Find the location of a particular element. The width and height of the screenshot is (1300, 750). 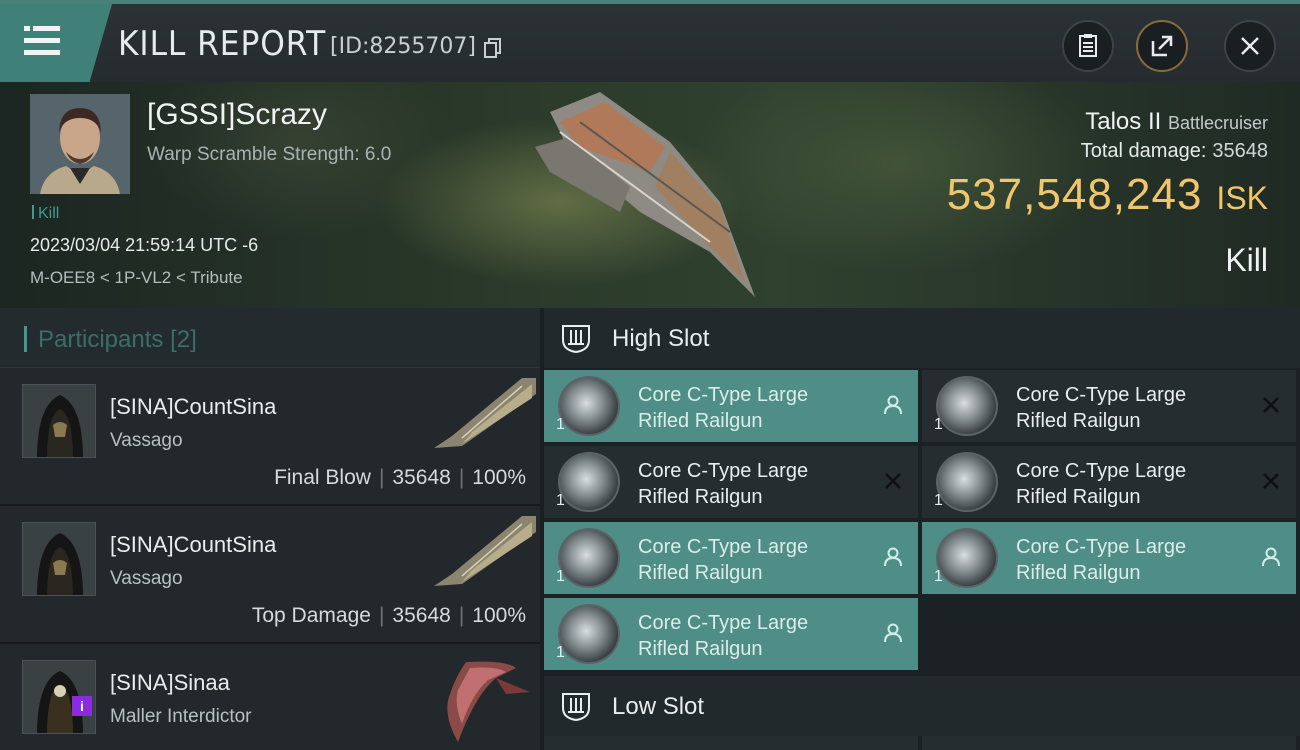

participant-stats: Top Damage | 35648 | 100% is located at coordinates (389, 616).